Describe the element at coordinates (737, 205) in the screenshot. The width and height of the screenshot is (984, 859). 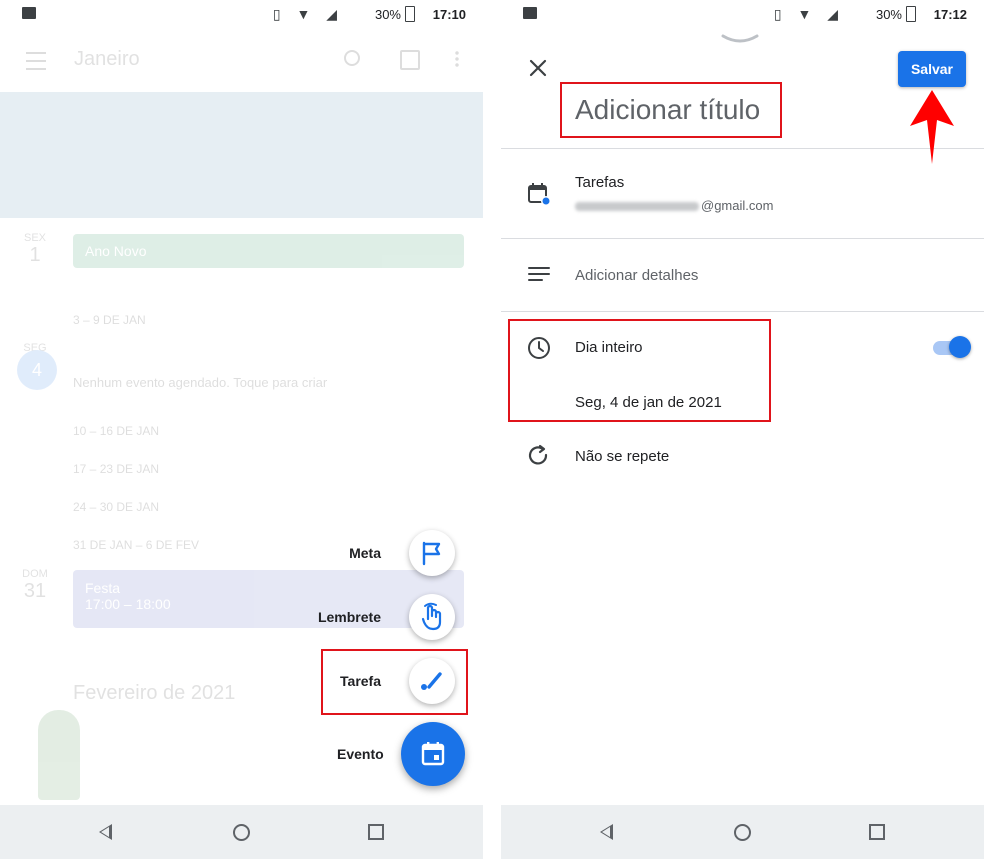
I see `email-domain: @gmail.com` at that location.